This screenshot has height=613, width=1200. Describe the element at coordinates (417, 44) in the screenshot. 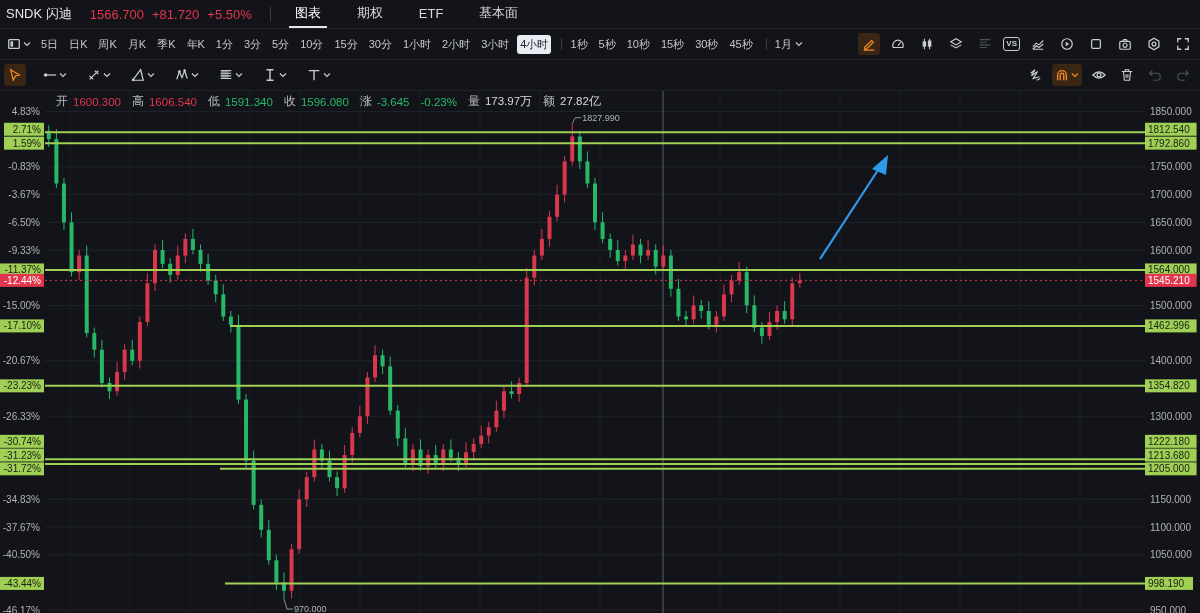

I see `interval-button: 1小时` at that location.